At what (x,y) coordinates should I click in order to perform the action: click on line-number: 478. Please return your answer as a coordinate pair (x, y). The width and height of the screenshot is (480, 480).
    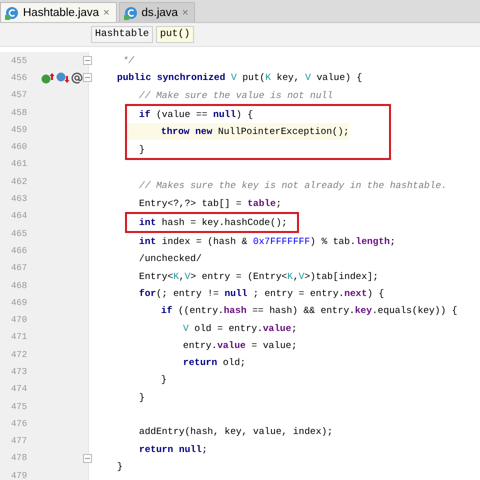
    Looking at the image, I should click on (19, 458).